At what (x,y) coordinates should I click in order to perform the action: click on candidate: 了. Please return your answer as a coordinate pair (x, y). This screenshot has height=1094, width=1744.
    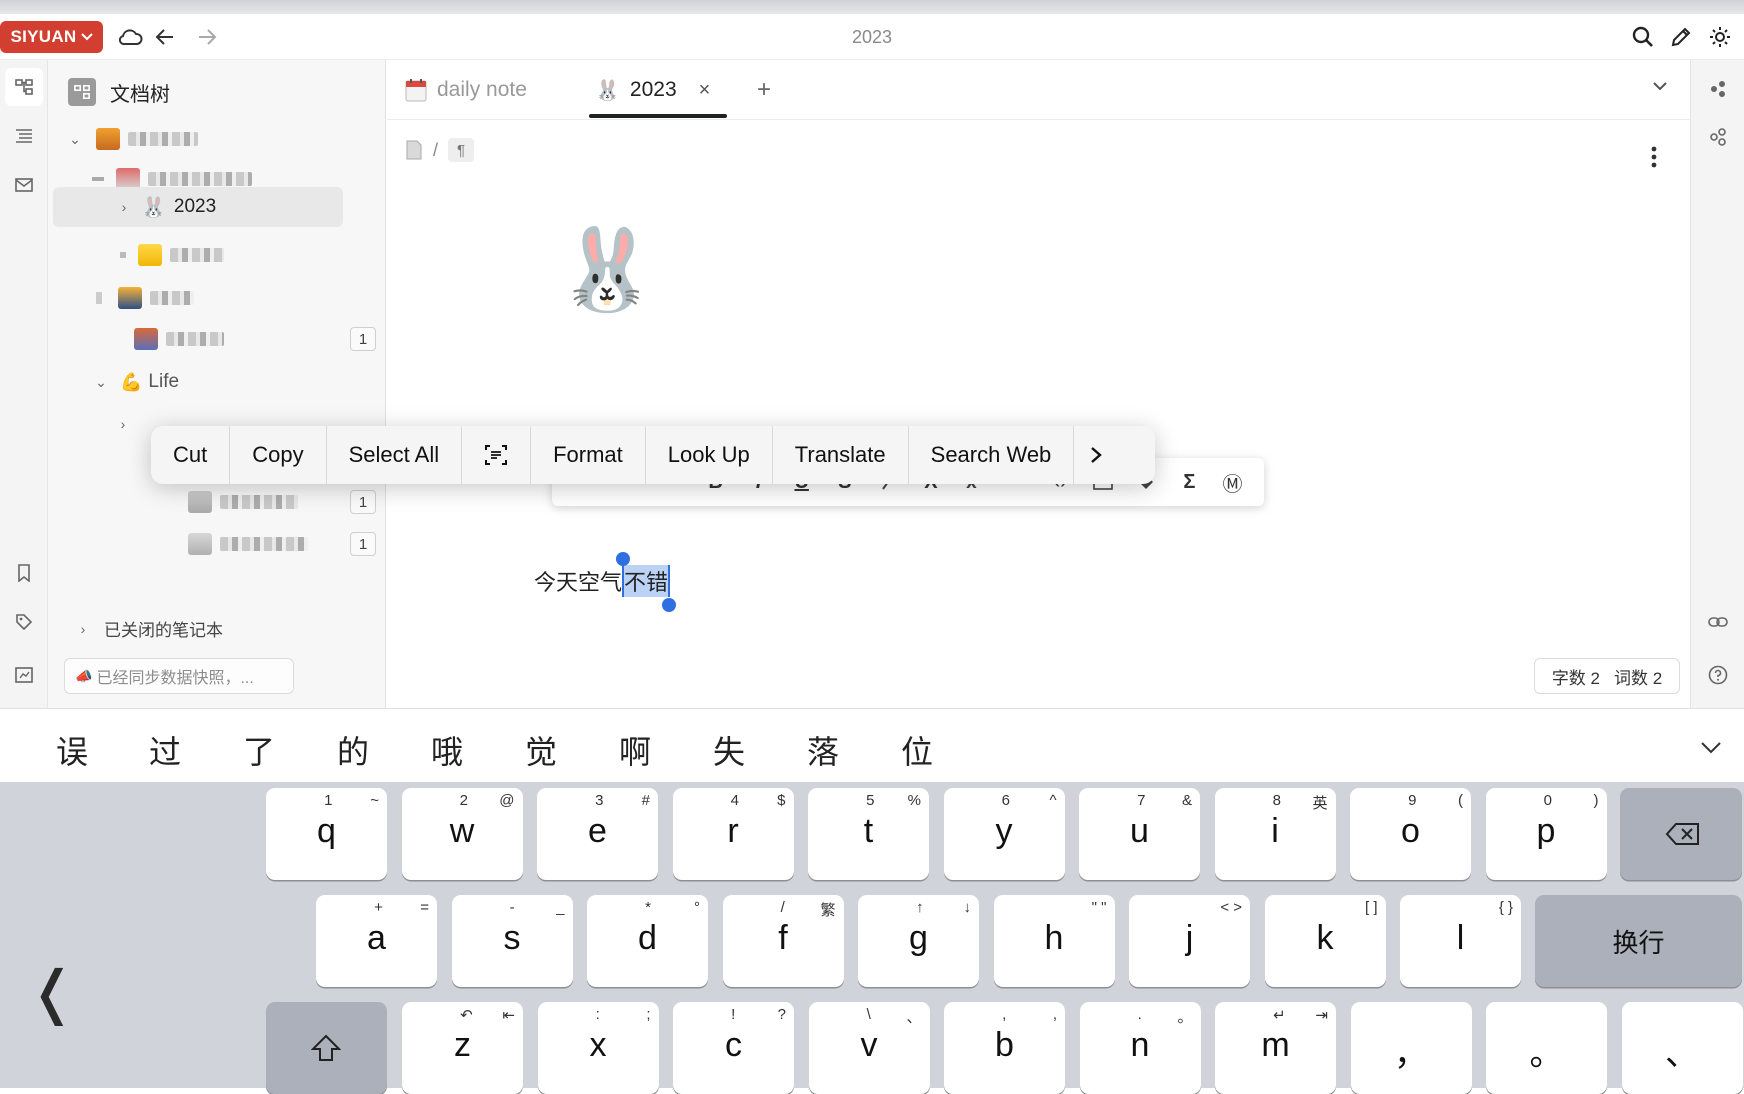
    Looking at the image, I should click on (259, 750).